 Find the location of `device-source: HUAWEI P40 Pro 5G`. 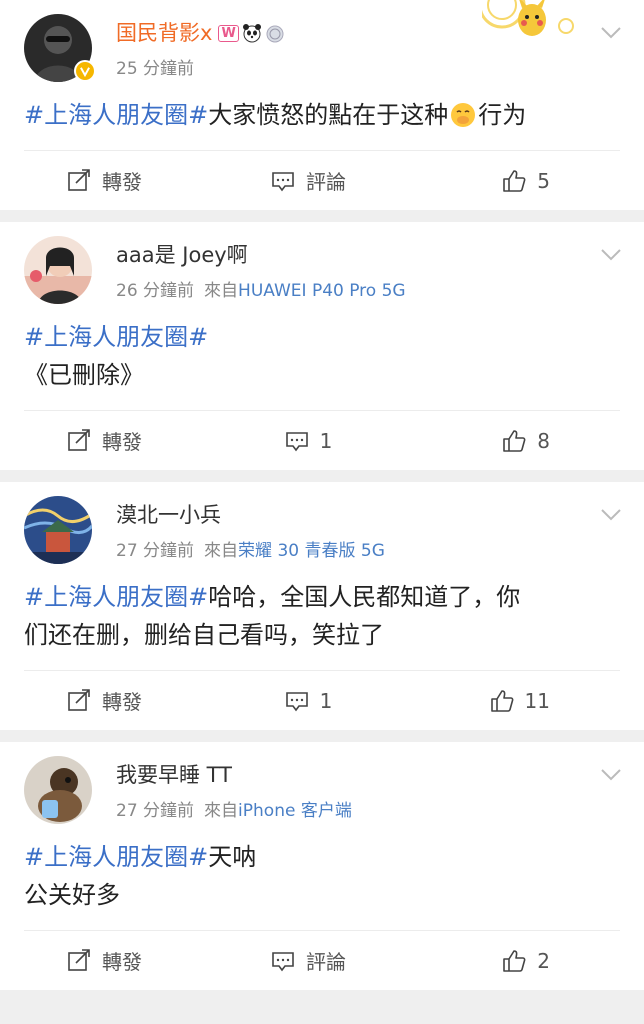

device-source: HUAWEI P40 Pro 5G is located at coordinates (322, 291).